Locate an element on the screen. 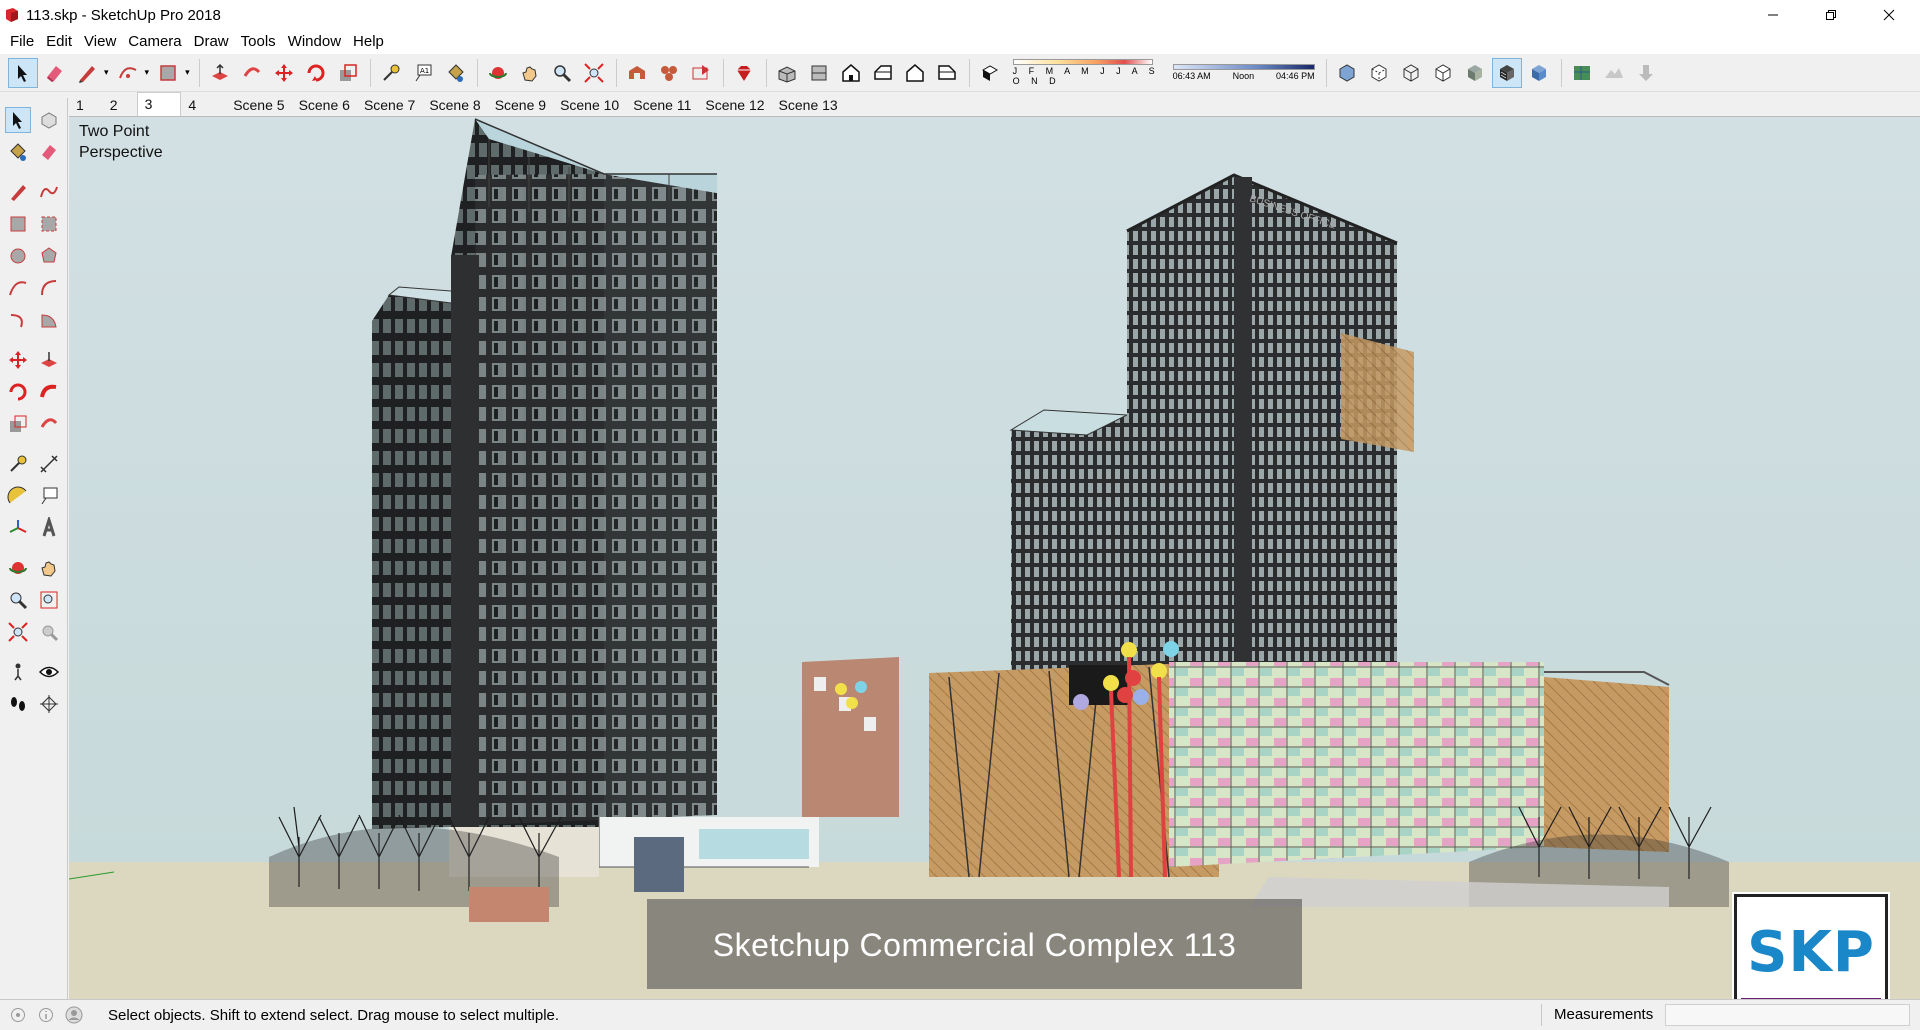 This screenshot has width=1920, height=1030. menu-file: File is located at coordinates (22, 42).